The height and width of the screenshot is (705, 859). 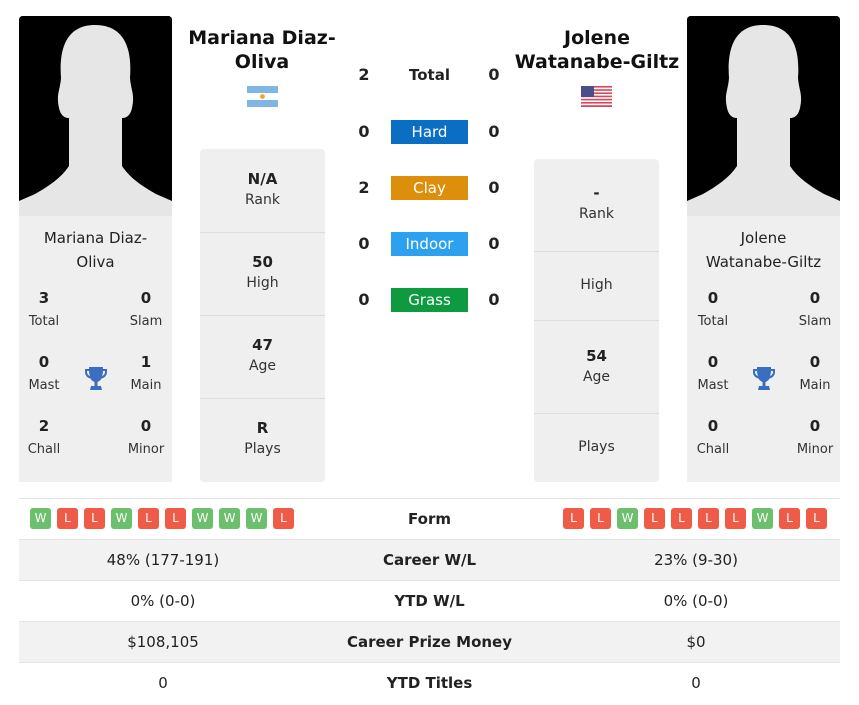 I want to click on career-prize-money-row: $108,105 Career Prize Money $0, so click(x=429, y=641).